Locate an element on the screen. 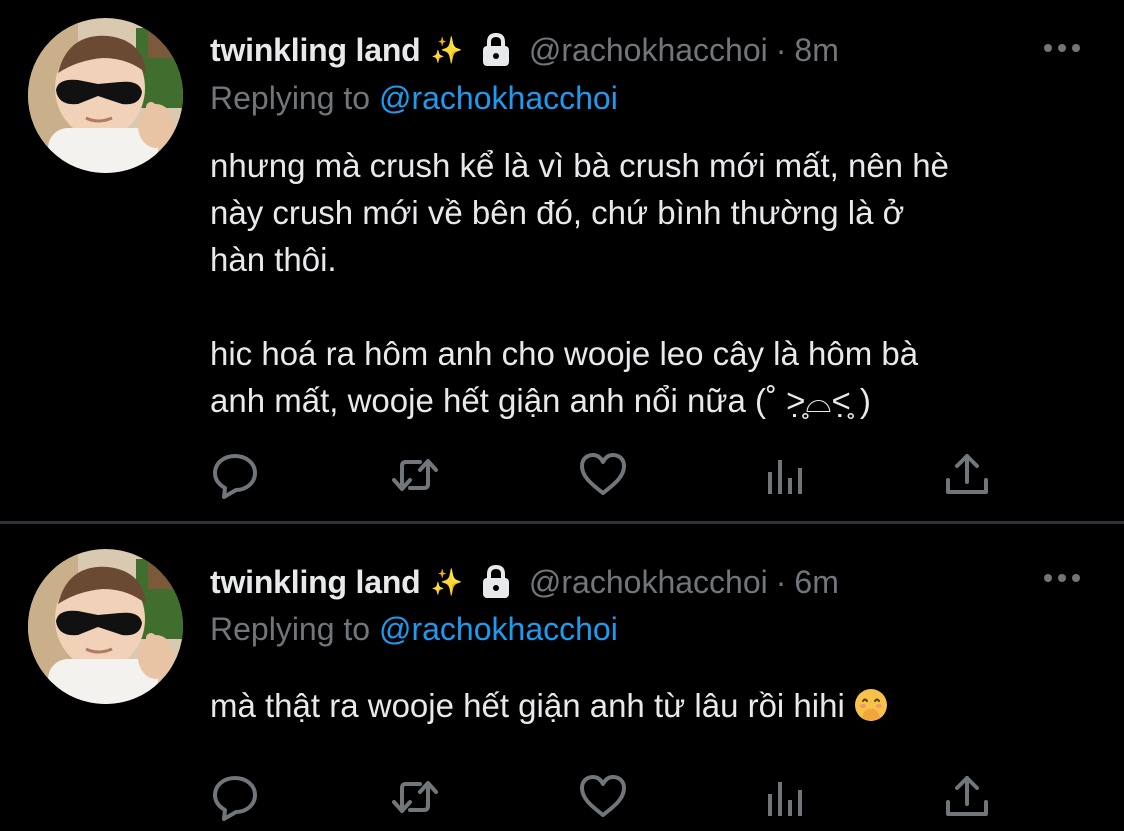 The image size is (1124, 831). tweet-header: twinkling land ✨ @rachokhacchoi · 6m is located at coordinates (524, 582).